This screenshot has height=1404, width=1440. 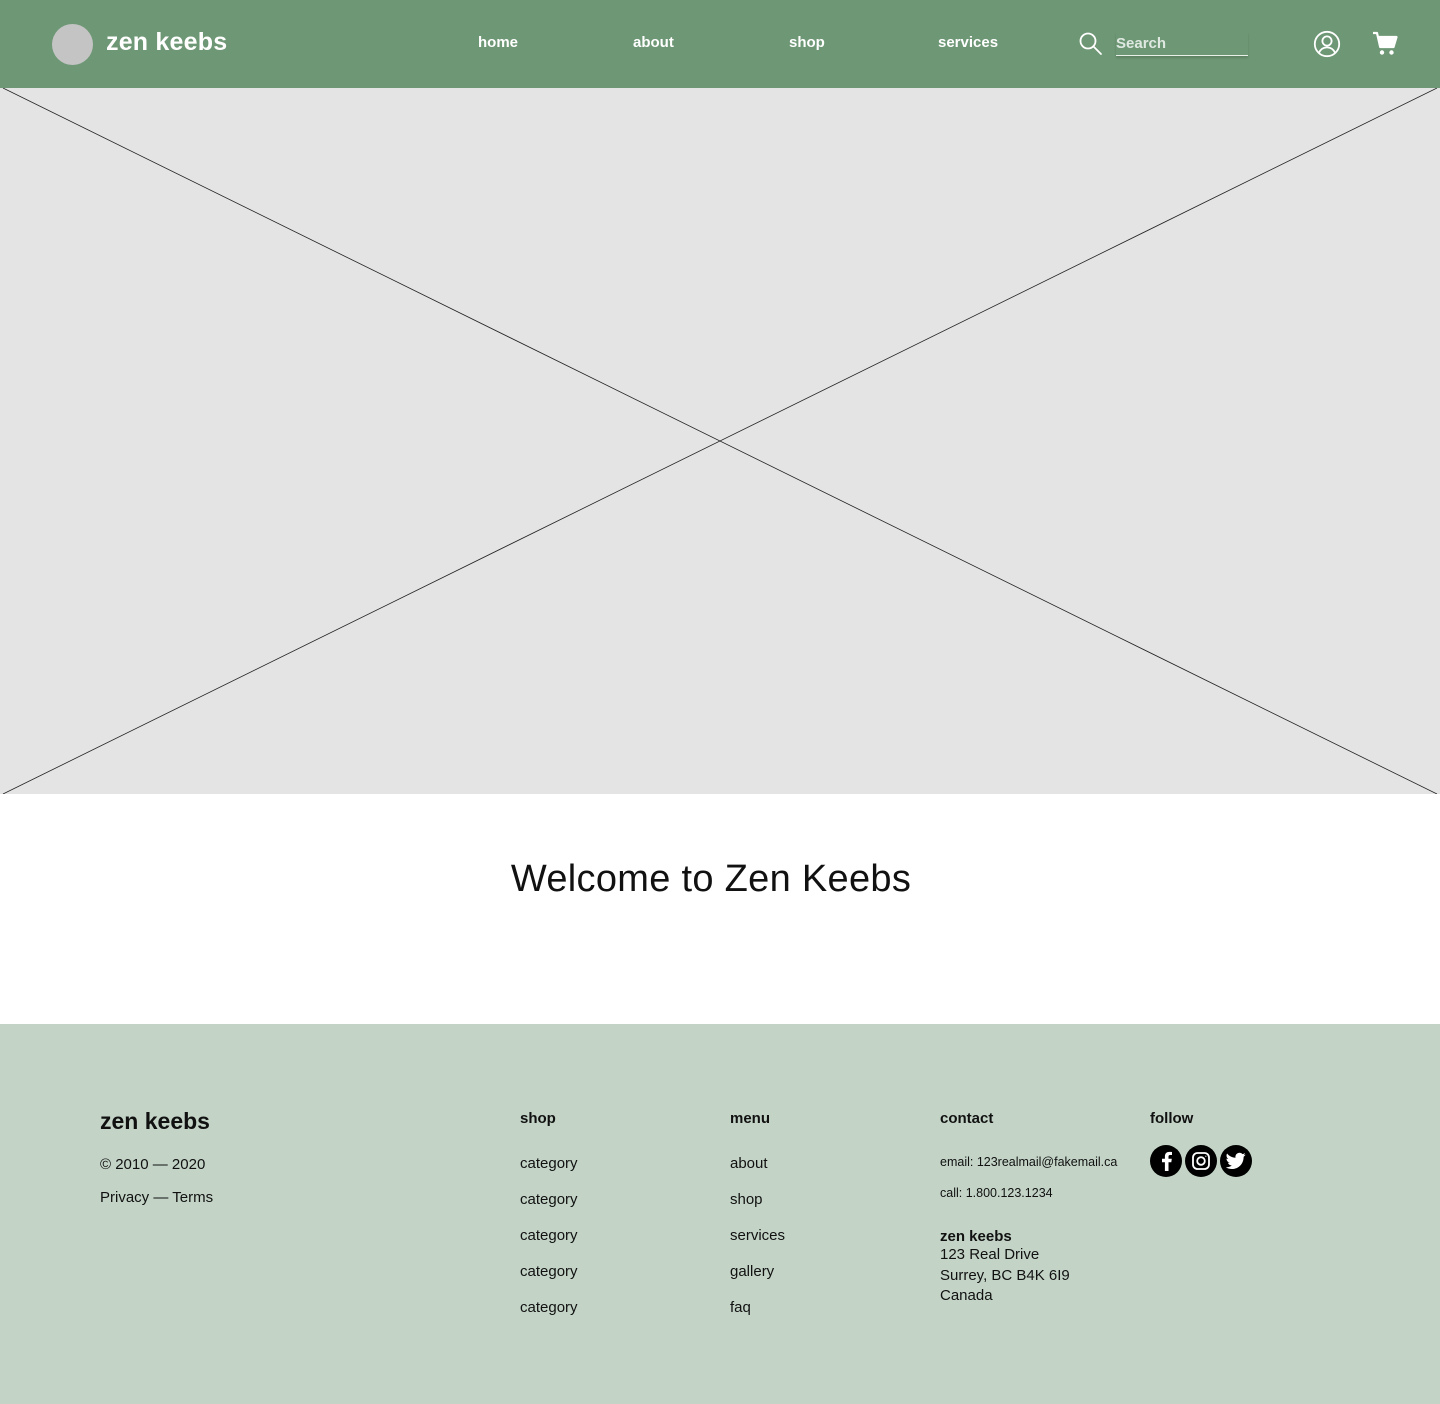 I want to click on footer-menu-about: about, so click(x=749, y=1163).